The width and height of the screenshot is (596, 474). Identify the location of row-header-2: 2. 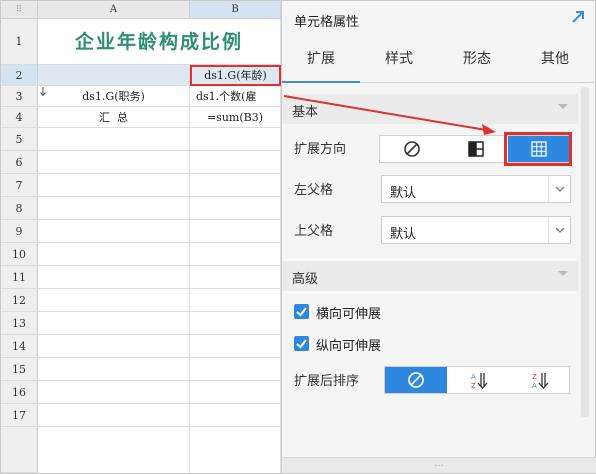
(19, 75).